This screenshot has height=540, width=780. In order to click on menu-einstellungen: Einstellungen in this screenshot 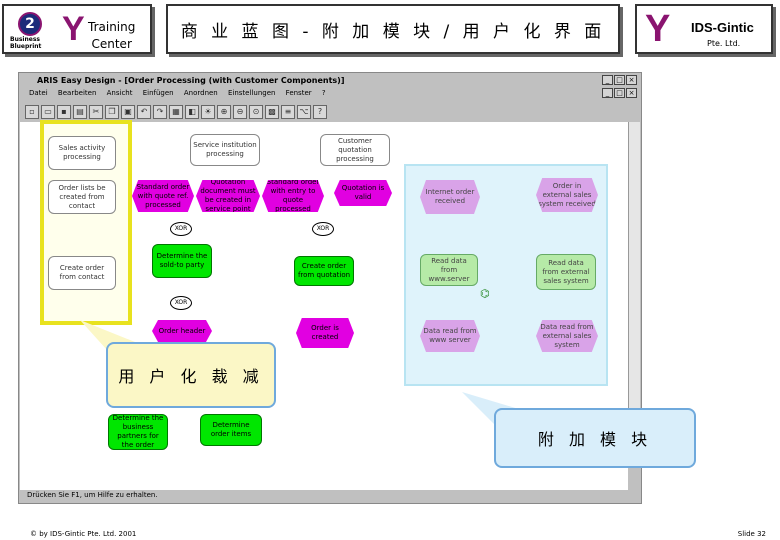, I will do `click(251, 93)`.